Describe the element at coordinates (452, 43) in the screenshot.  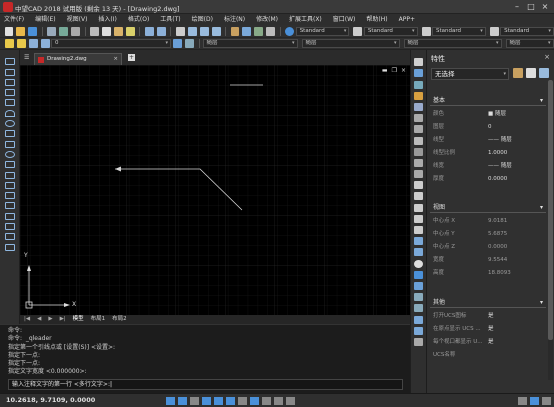
I see `lineweight-select: 随层 ▾` at that location.